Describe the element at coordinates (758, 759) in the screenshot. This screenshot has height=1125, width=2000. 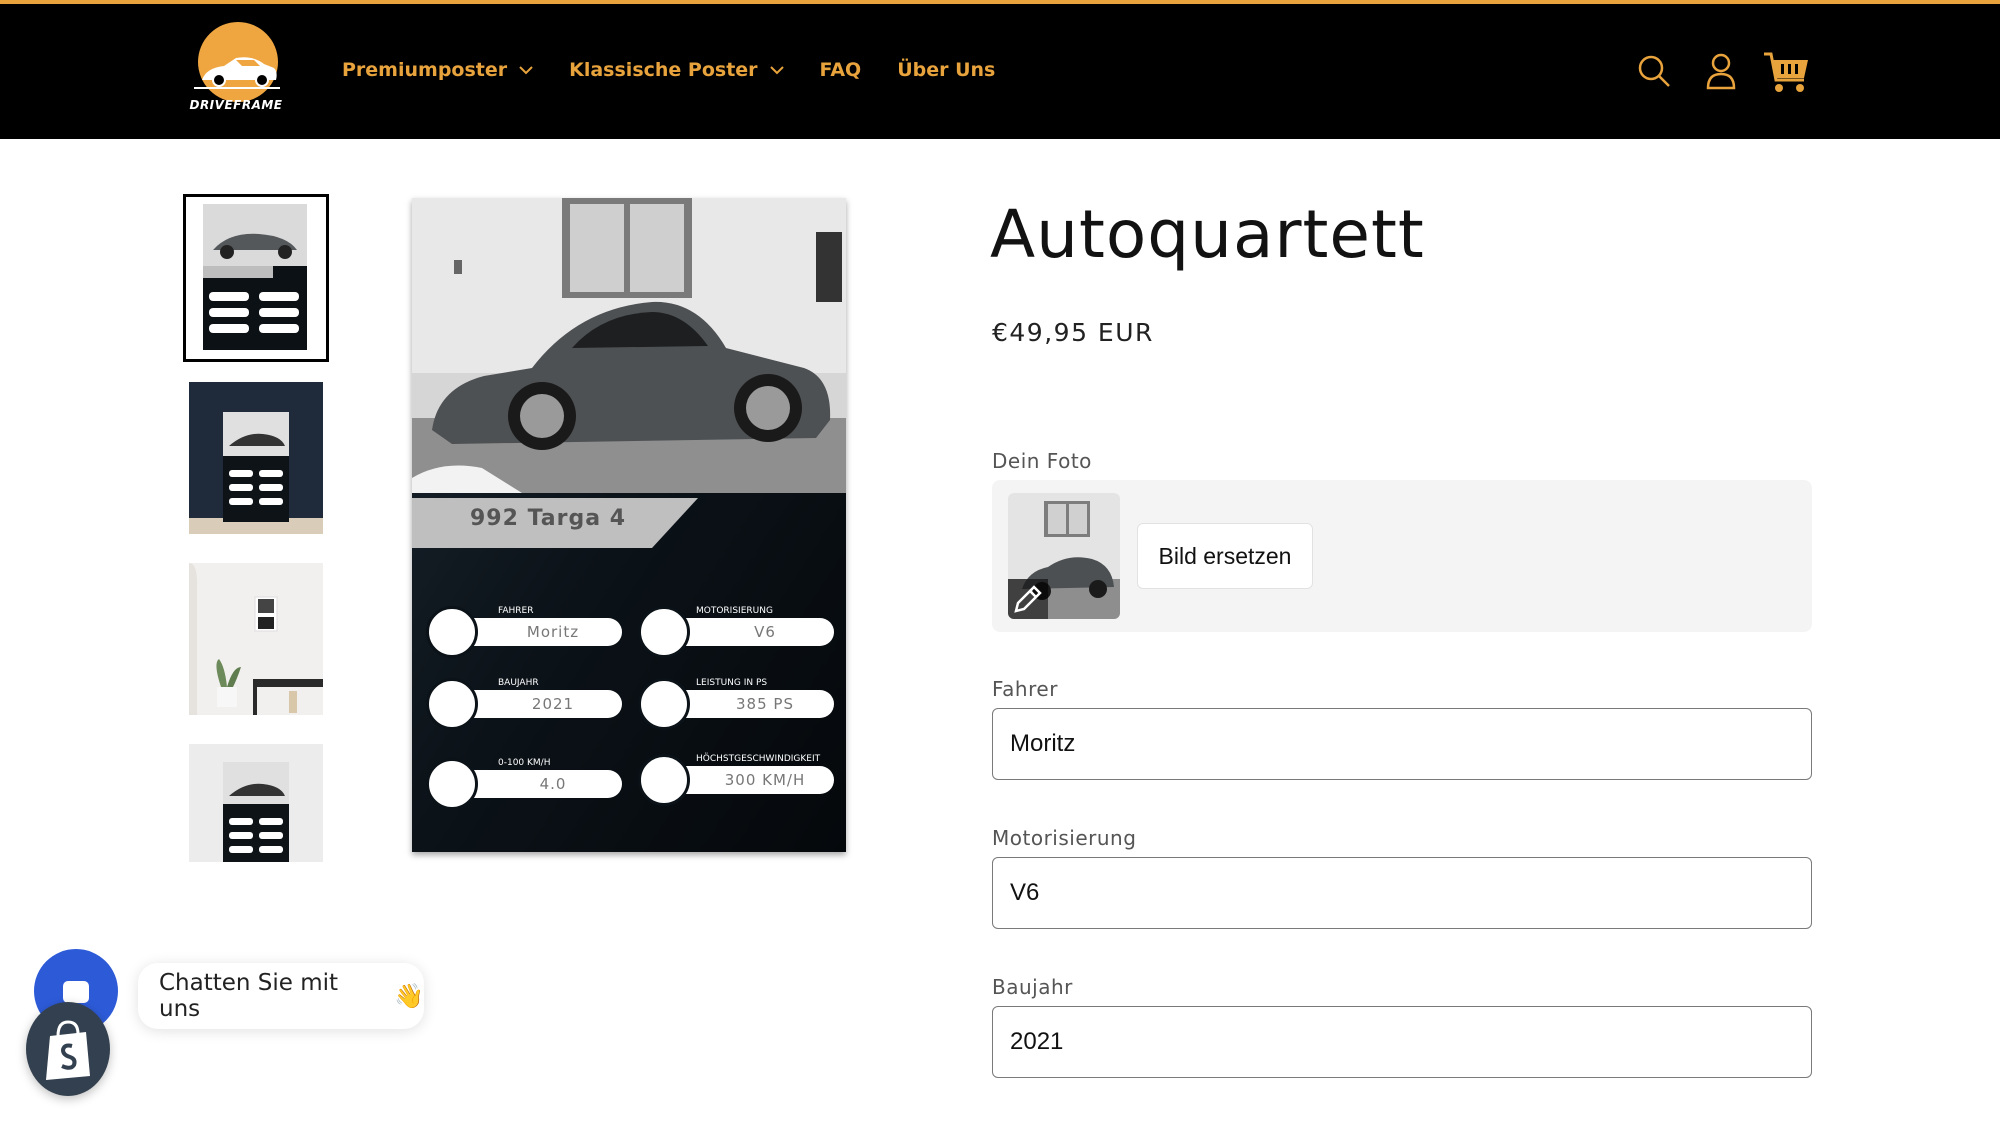
I see `stat-label: HÖCHSTGESCHWINDIGKEIT` at that location.